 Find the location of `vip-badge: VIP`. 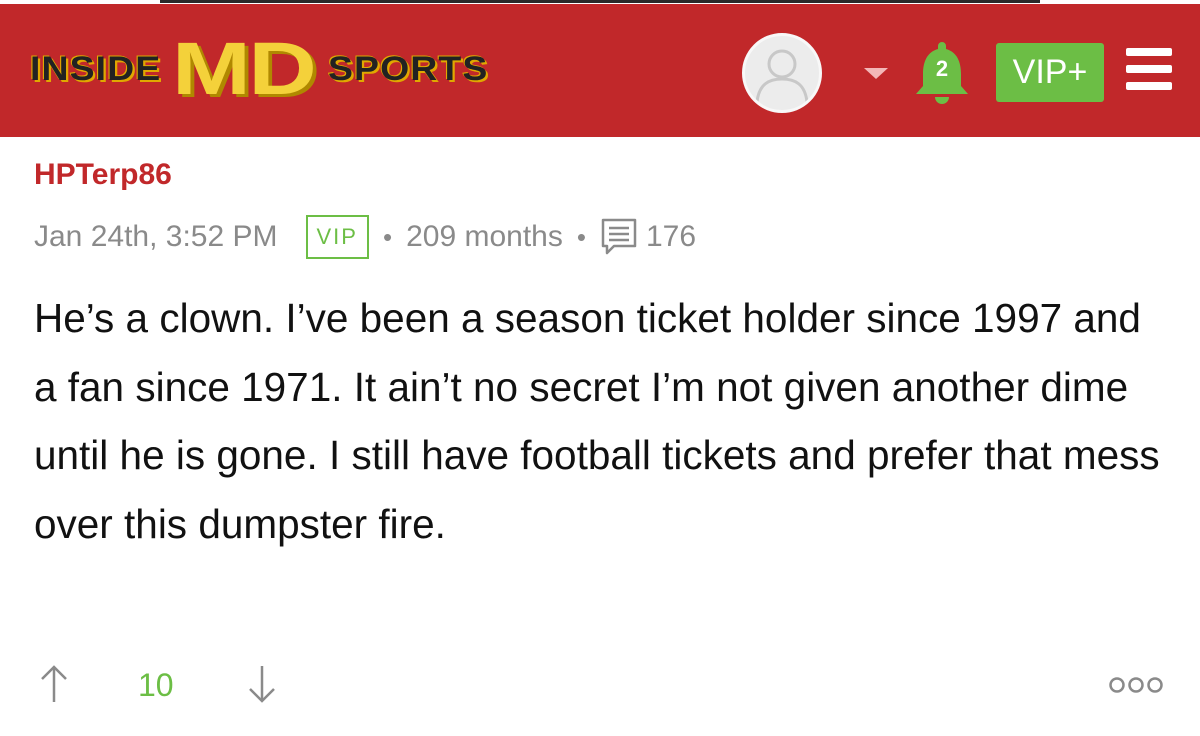

vip-badge: VIP is located at coordinates (337, 237).